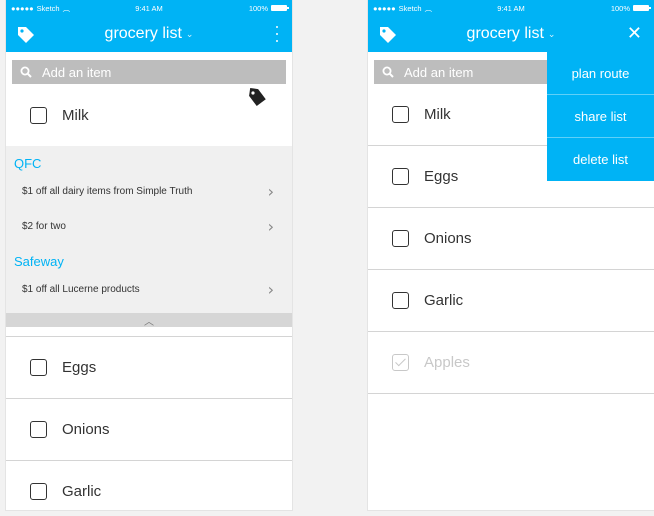 The image size is (654, 516). What do you see at coordinates (600, 73) in the screenshot?
I see `plan-route-button: plan route` at bounding box center [600, 73].